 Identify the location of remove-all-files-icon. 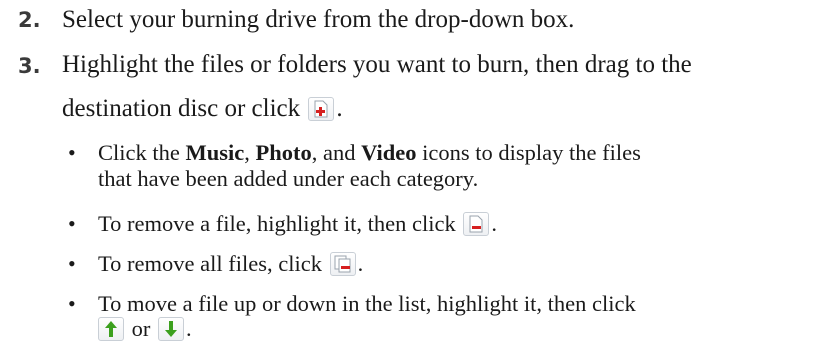
(342, 264).